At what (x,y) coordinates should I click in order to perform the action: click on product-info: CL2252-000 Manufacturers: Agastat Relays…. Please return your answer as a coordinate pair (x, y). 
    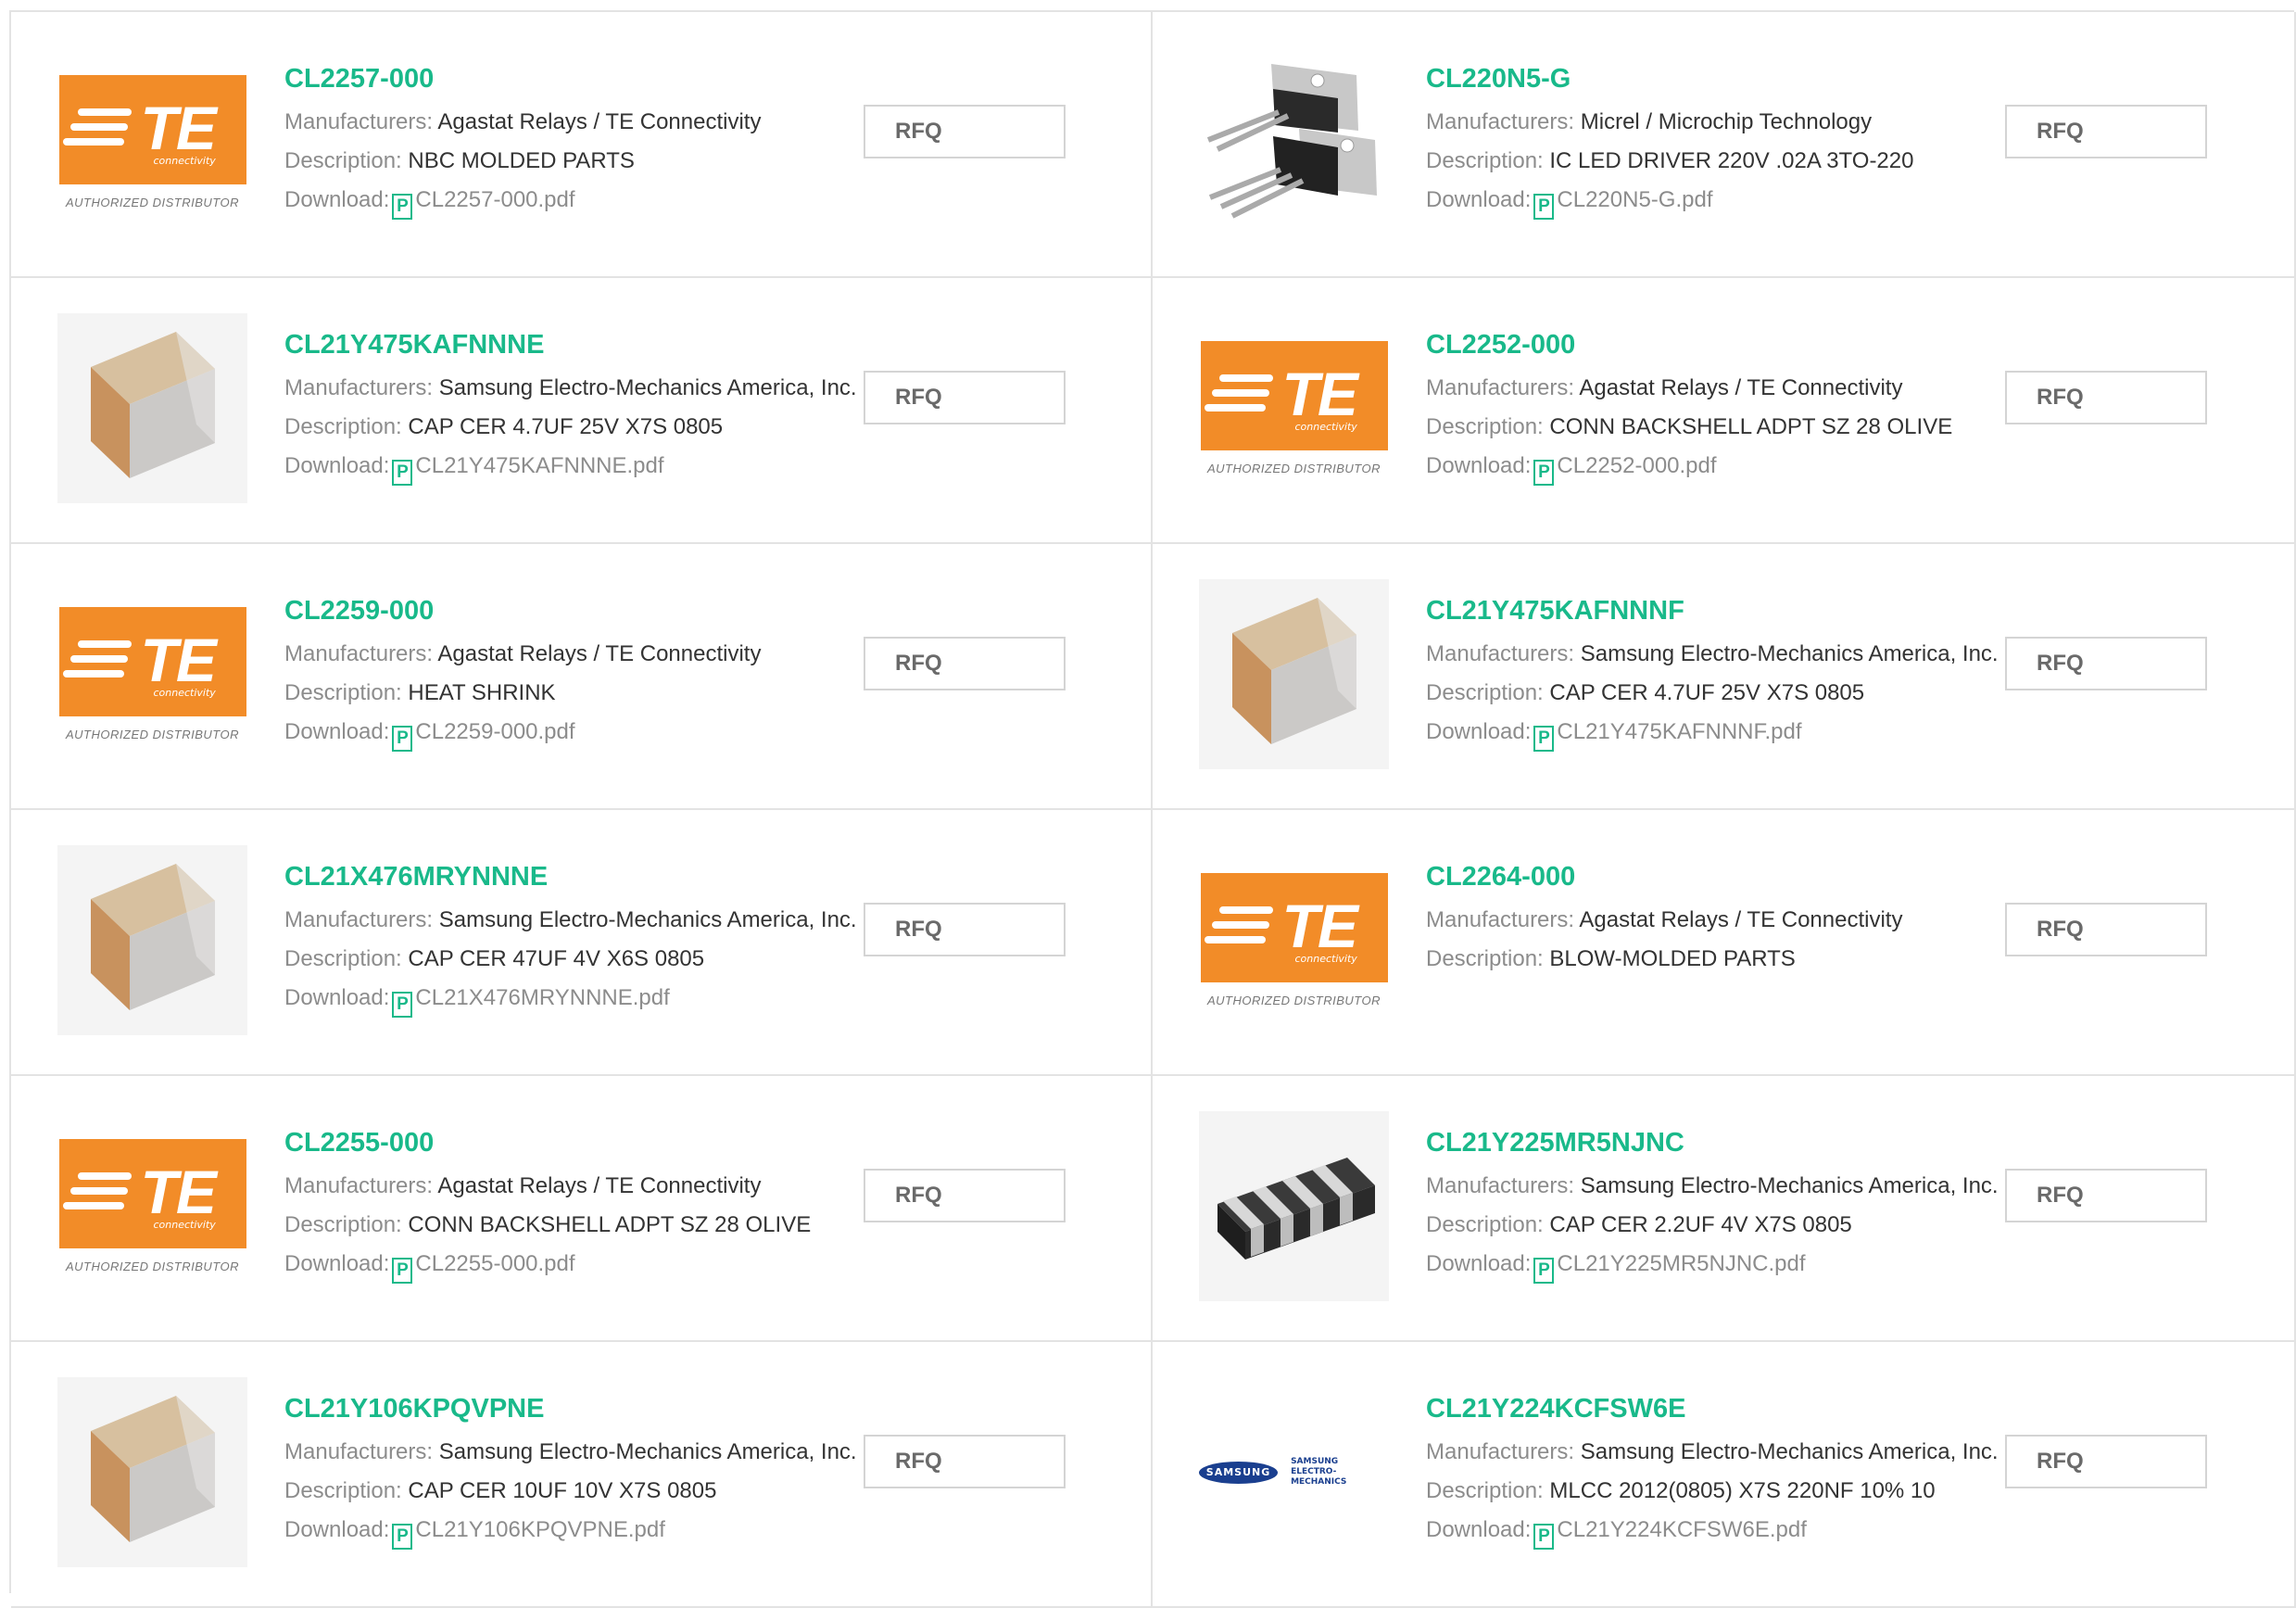
    Looking at the image, I should click on (1722, 406).